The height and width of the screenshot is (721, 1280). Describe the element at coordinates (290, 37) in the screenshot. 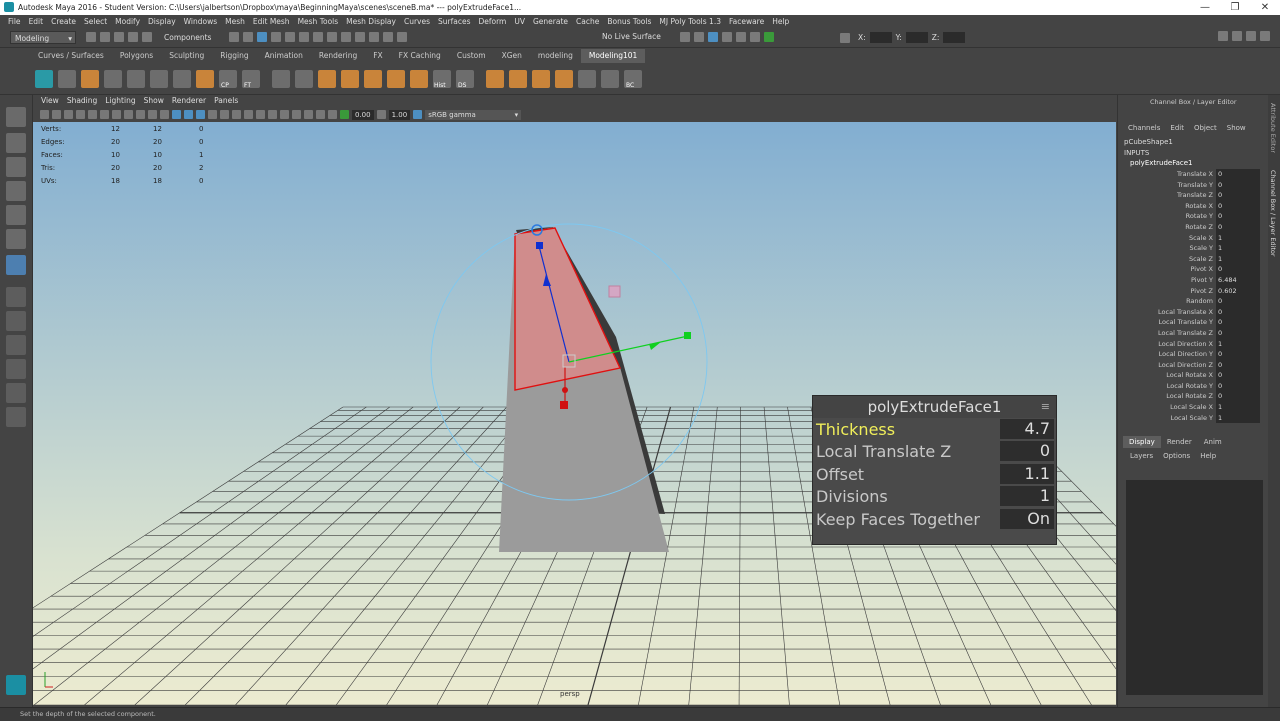

I see `snap-grid-icon` at that location.